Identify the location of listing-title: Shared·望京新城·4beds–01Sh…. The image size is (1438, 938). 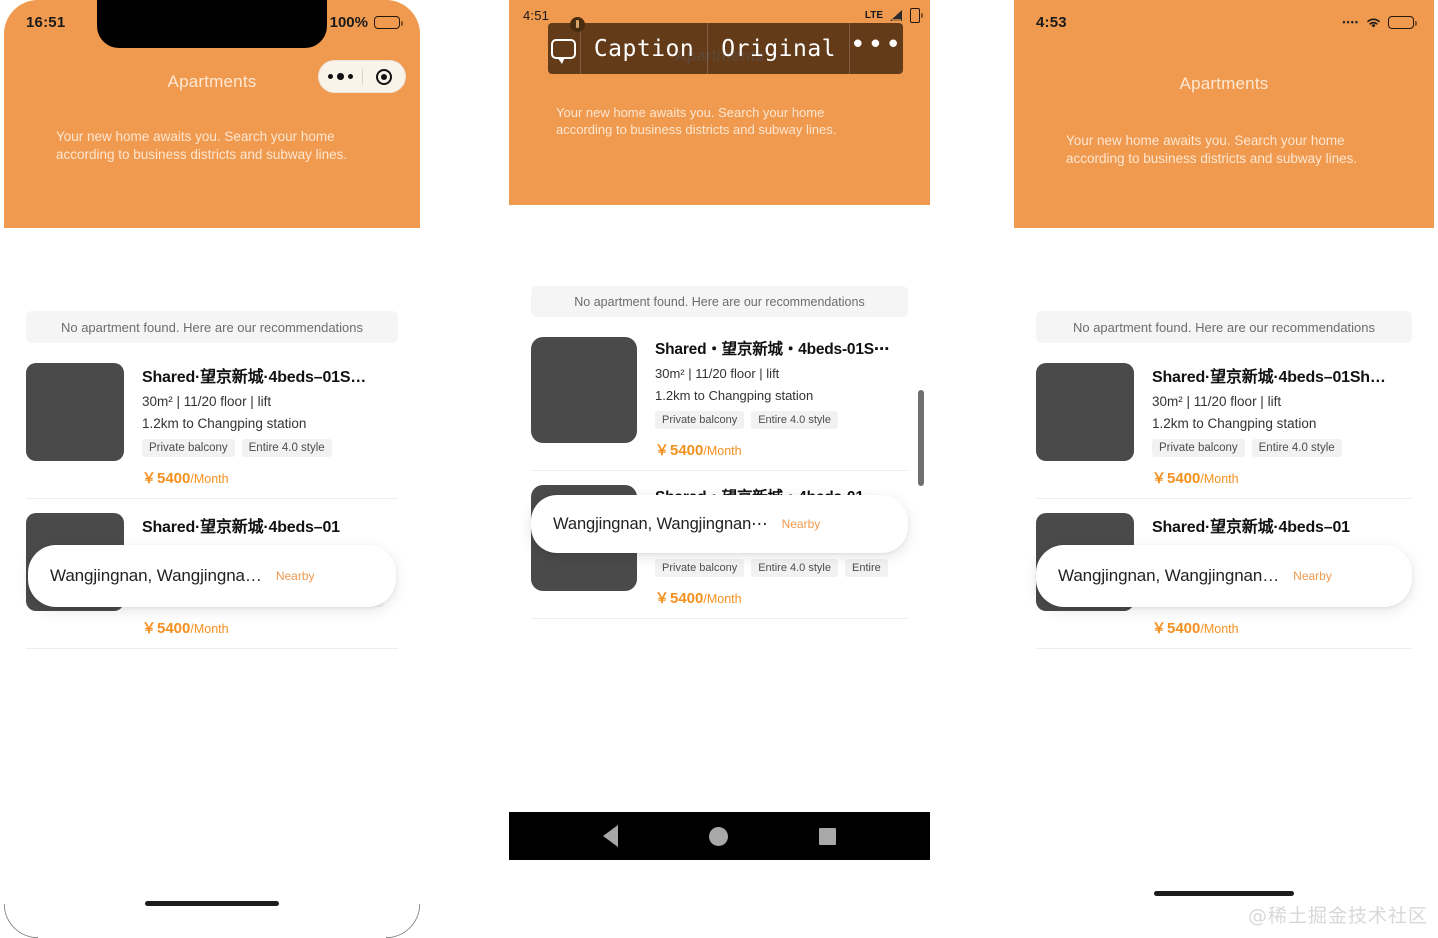
(1269, 377).